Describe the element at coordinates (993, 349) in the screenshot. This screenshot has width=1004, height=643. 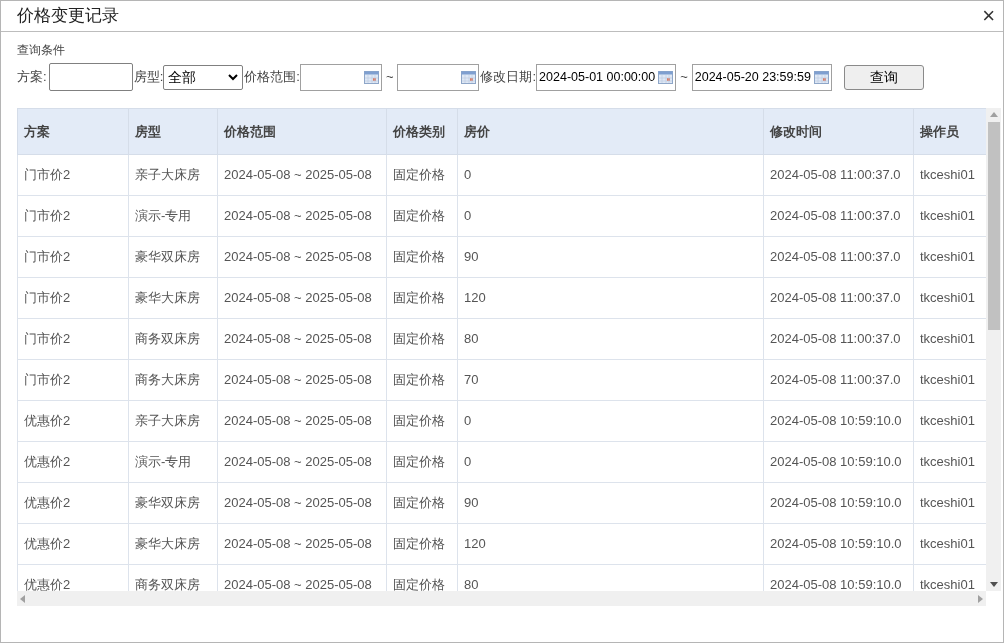
I see `vertical-scrollbar` at that location.